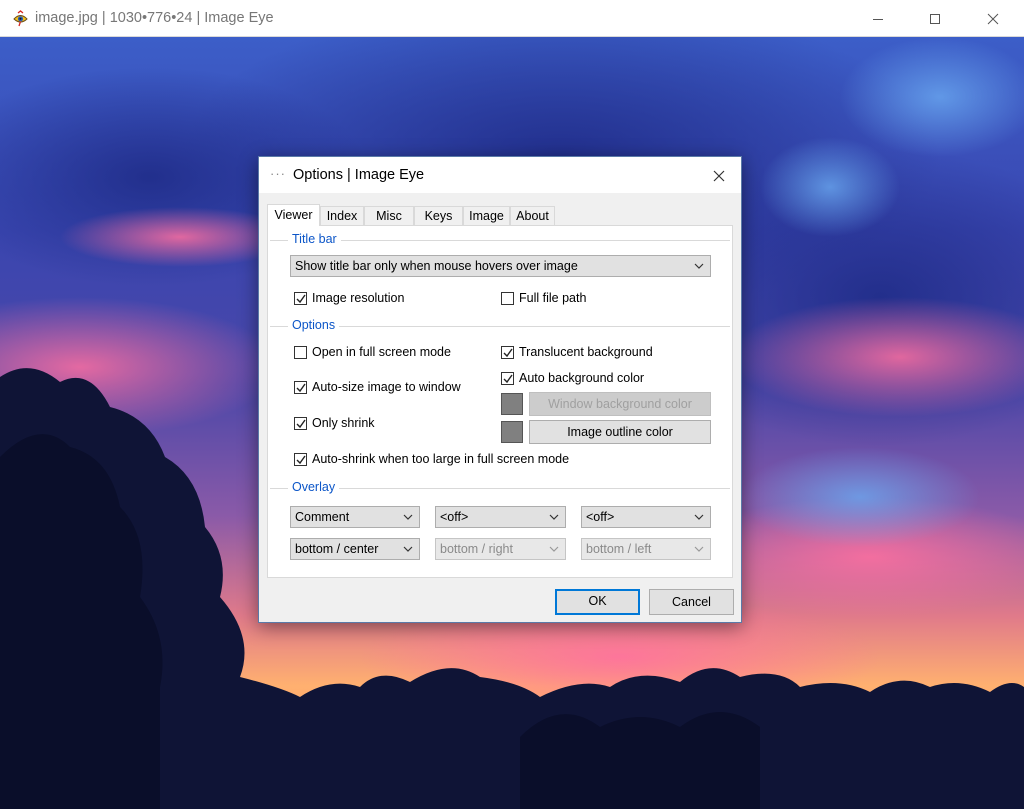  What do you see at coordinates (512, 404) in the screenshot?
I see `window-background-color-swatch` at bounding box center [512, 404].